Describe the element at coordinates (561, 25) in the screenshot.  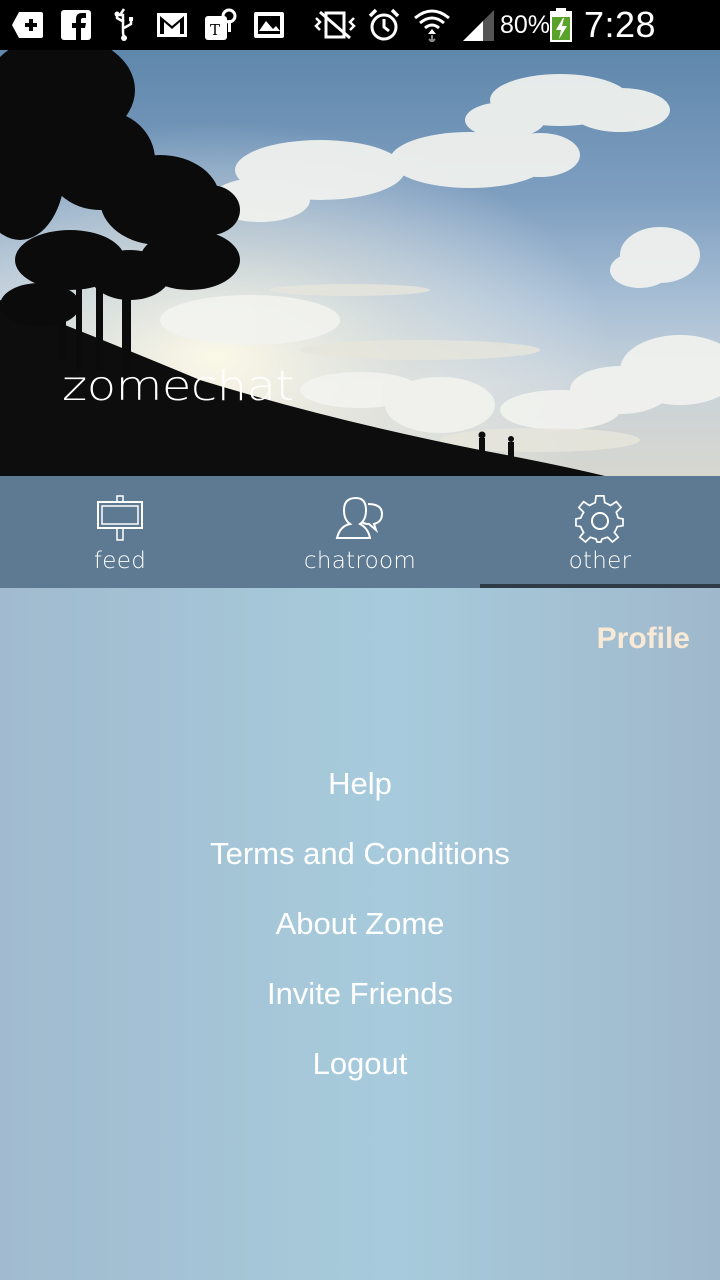
I see `battery-charging-icon` at that location.